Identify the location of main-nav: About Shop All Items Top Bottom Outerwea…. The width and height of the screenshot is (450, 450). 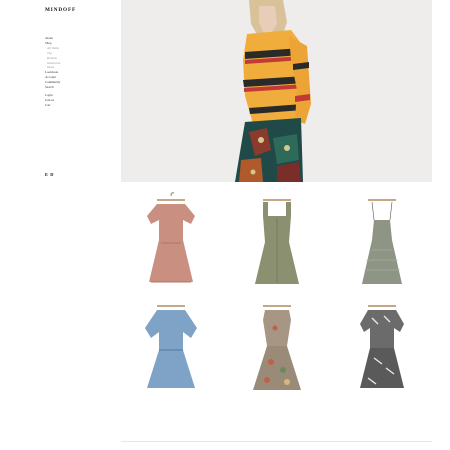
(52, 72).